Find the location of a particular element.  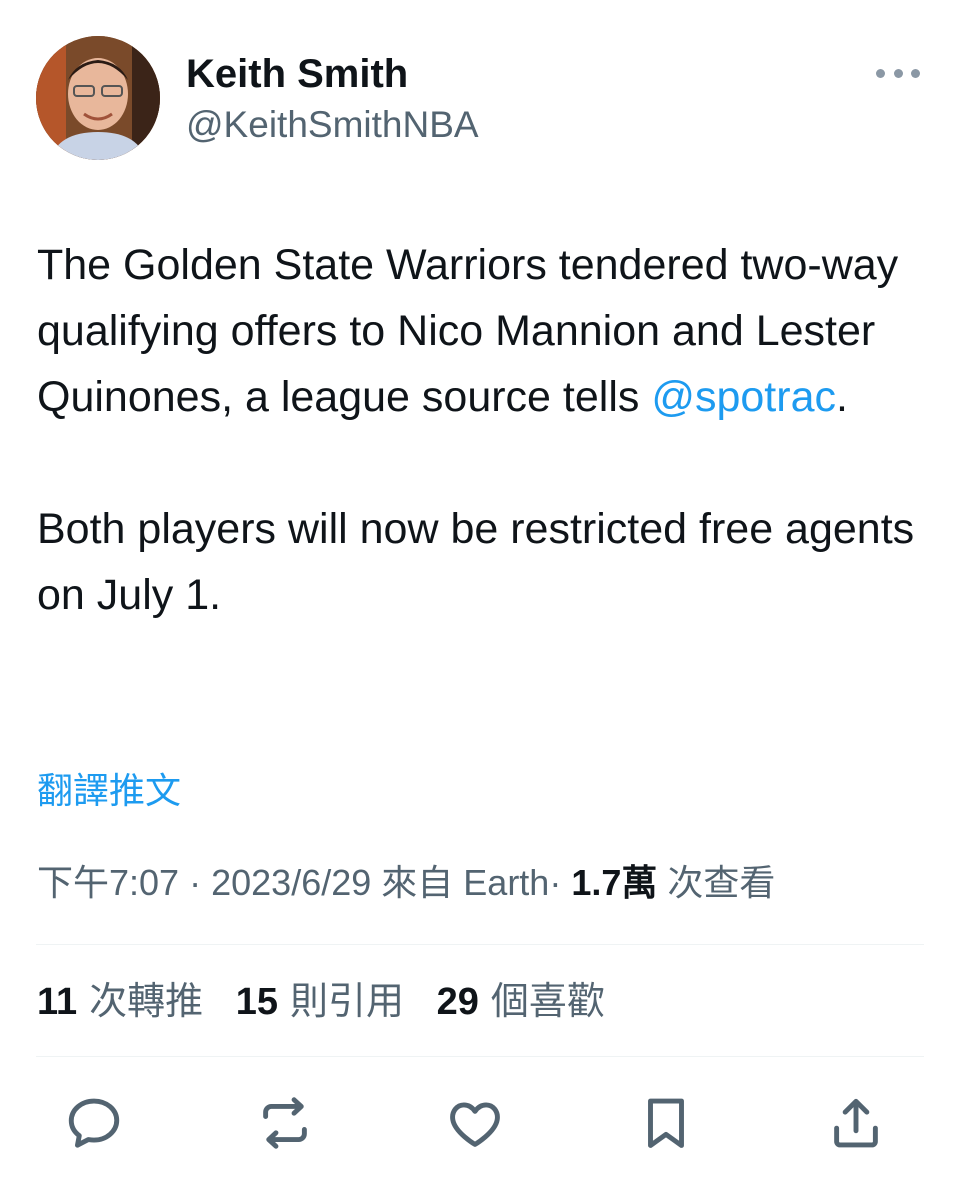

quotes-stat: 15 則引用 is located at coordinates (320, 1002).